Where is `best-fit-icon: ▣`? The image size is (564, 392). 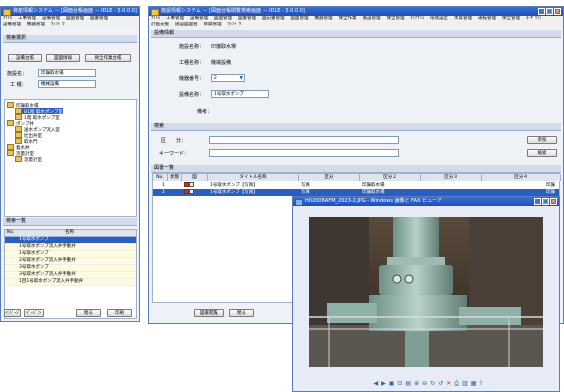 best-fit-icon: ▣ is located at coordinates (392, 383).